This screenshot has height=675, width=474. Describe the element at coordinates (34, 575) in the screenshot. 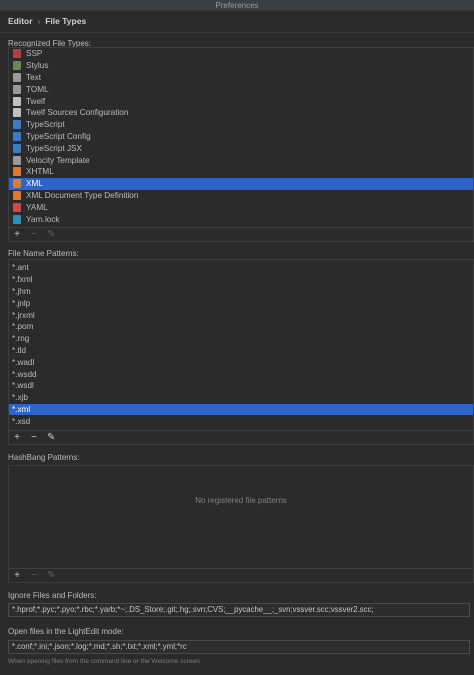

I see `remove-hashbang-button: −` at that location.